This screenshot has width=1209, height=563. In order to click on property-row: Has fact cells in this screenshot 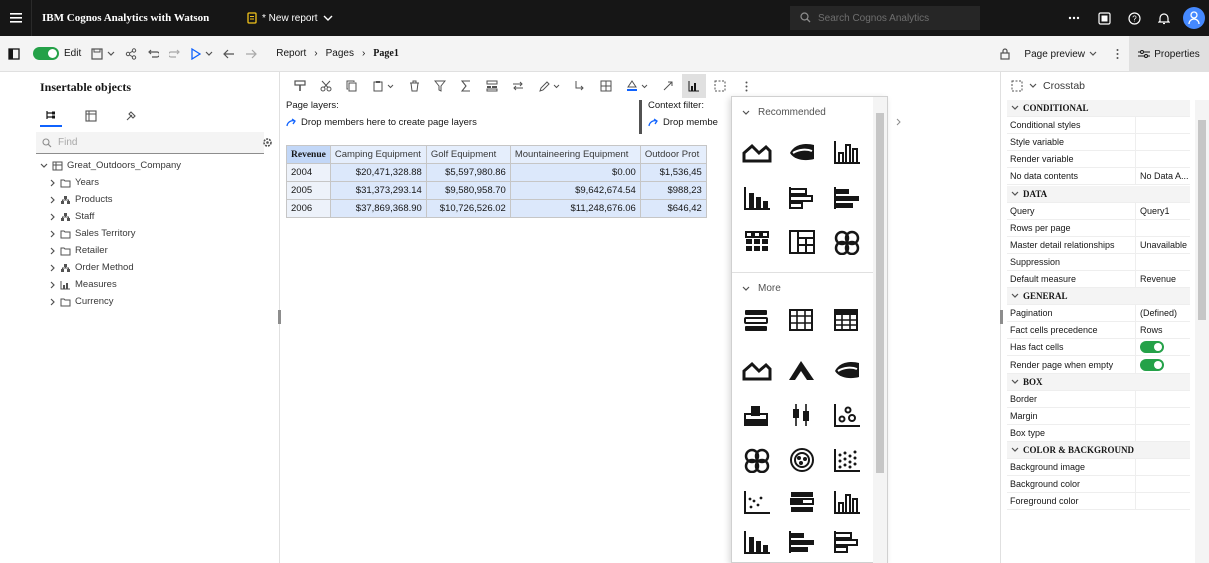, I will do `click(1098, 347)`.